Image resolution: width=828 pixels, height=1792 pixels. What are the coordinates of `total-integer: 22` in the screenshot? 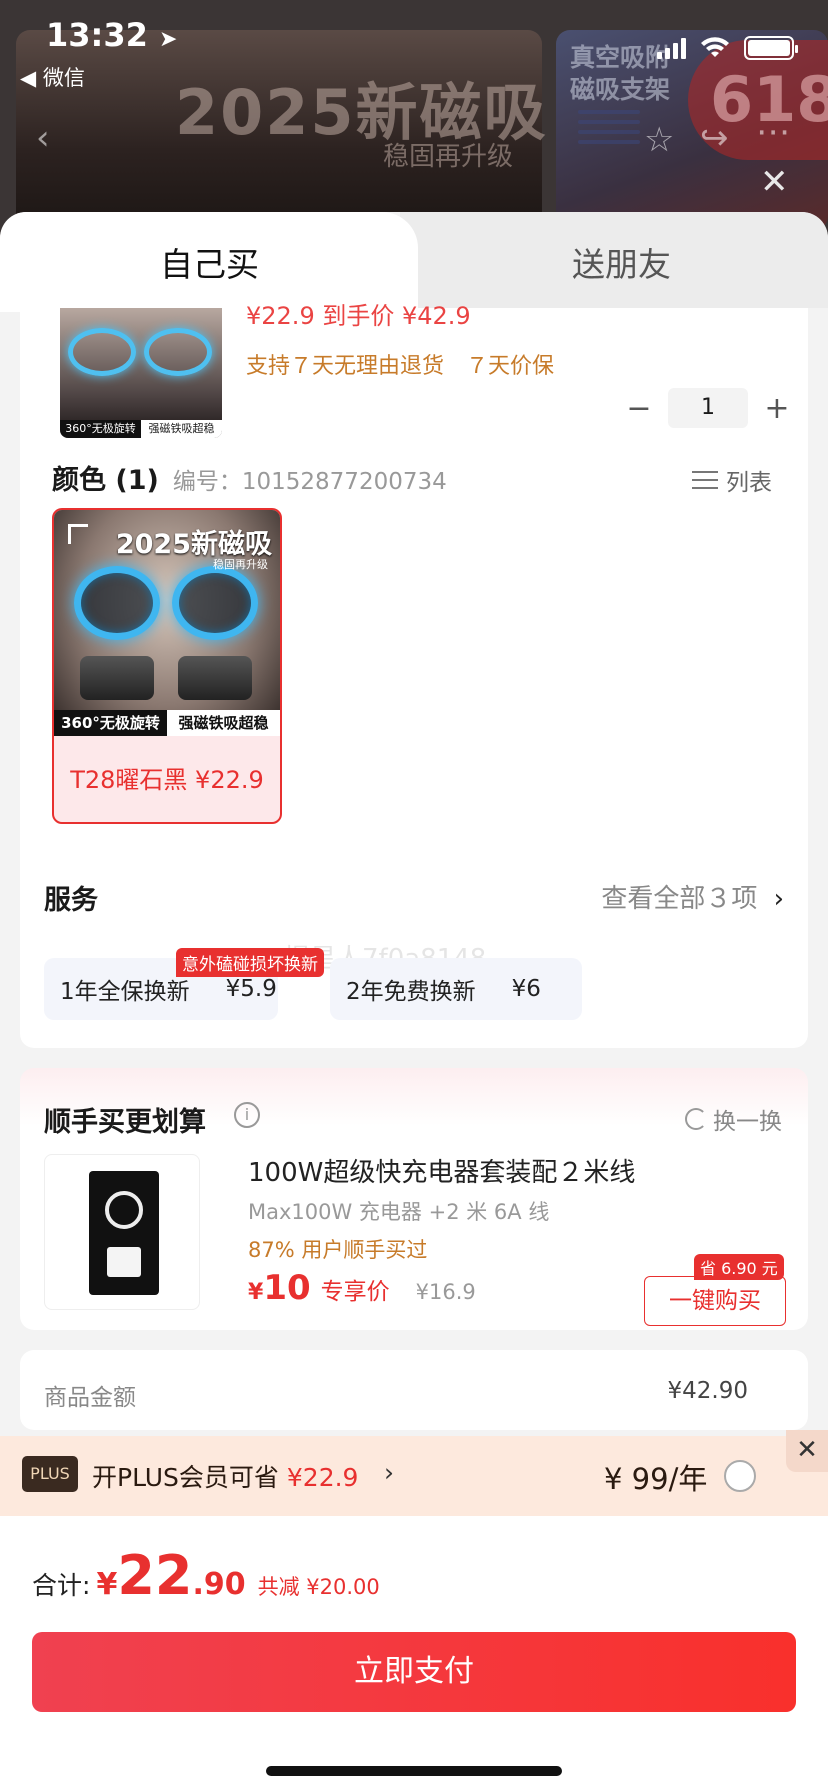 It's located at (155, 1575).